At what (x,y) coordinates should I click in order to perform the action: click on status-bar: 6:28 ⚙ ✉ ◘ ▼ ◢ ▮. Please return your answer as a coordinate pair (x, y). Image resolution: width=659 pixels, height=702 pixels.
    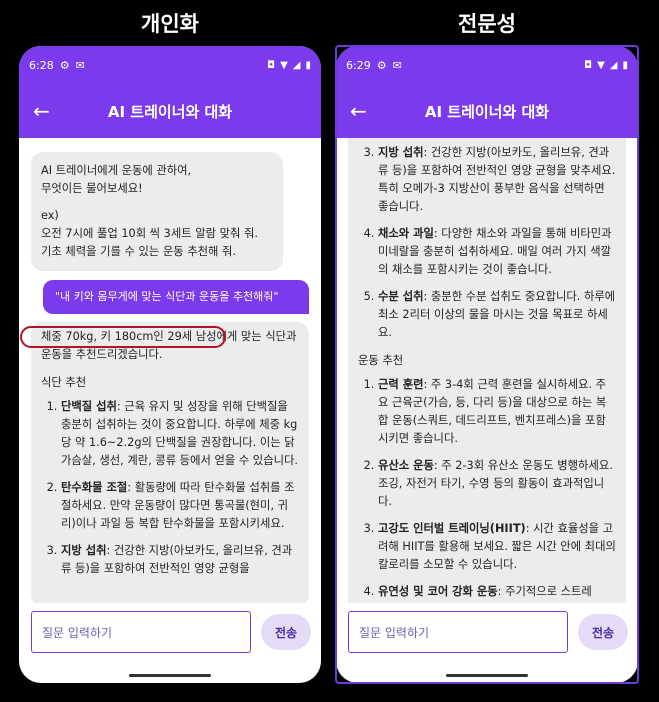
    Looking at the image, I should click on (170, 65).